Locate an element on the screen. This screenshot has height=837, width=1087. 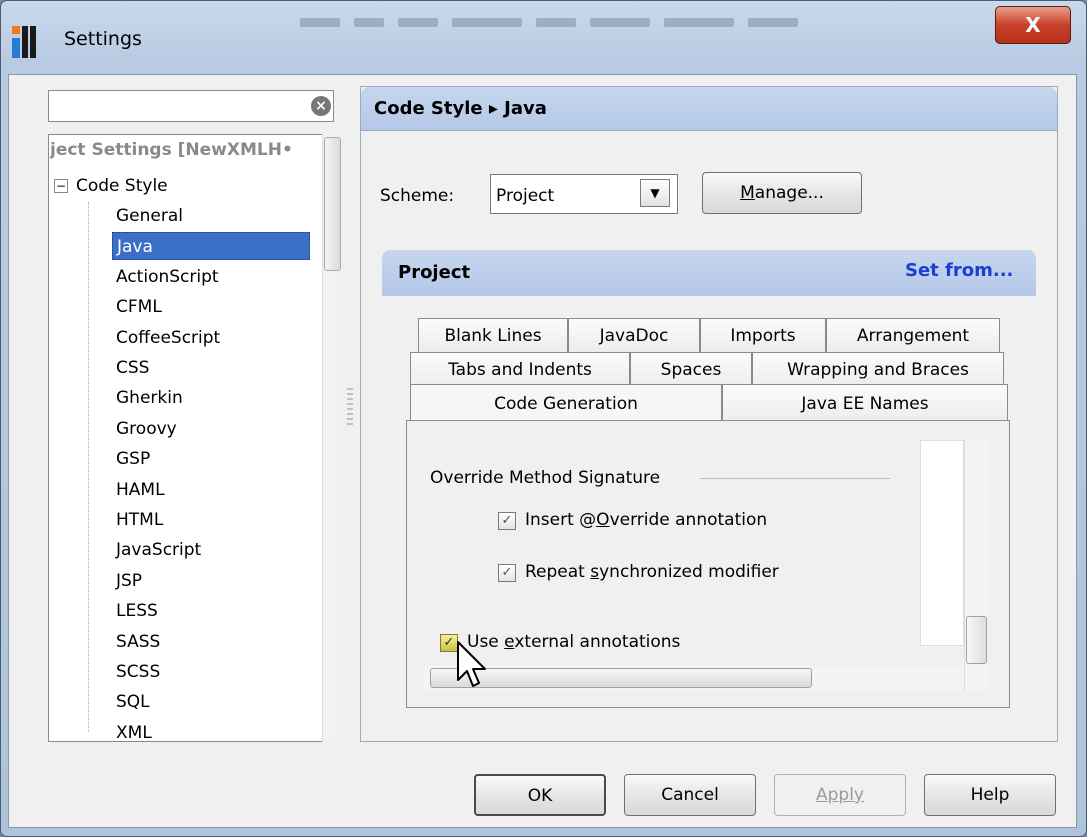
cancel-button: Cancel is located at coordinates (690, 795).